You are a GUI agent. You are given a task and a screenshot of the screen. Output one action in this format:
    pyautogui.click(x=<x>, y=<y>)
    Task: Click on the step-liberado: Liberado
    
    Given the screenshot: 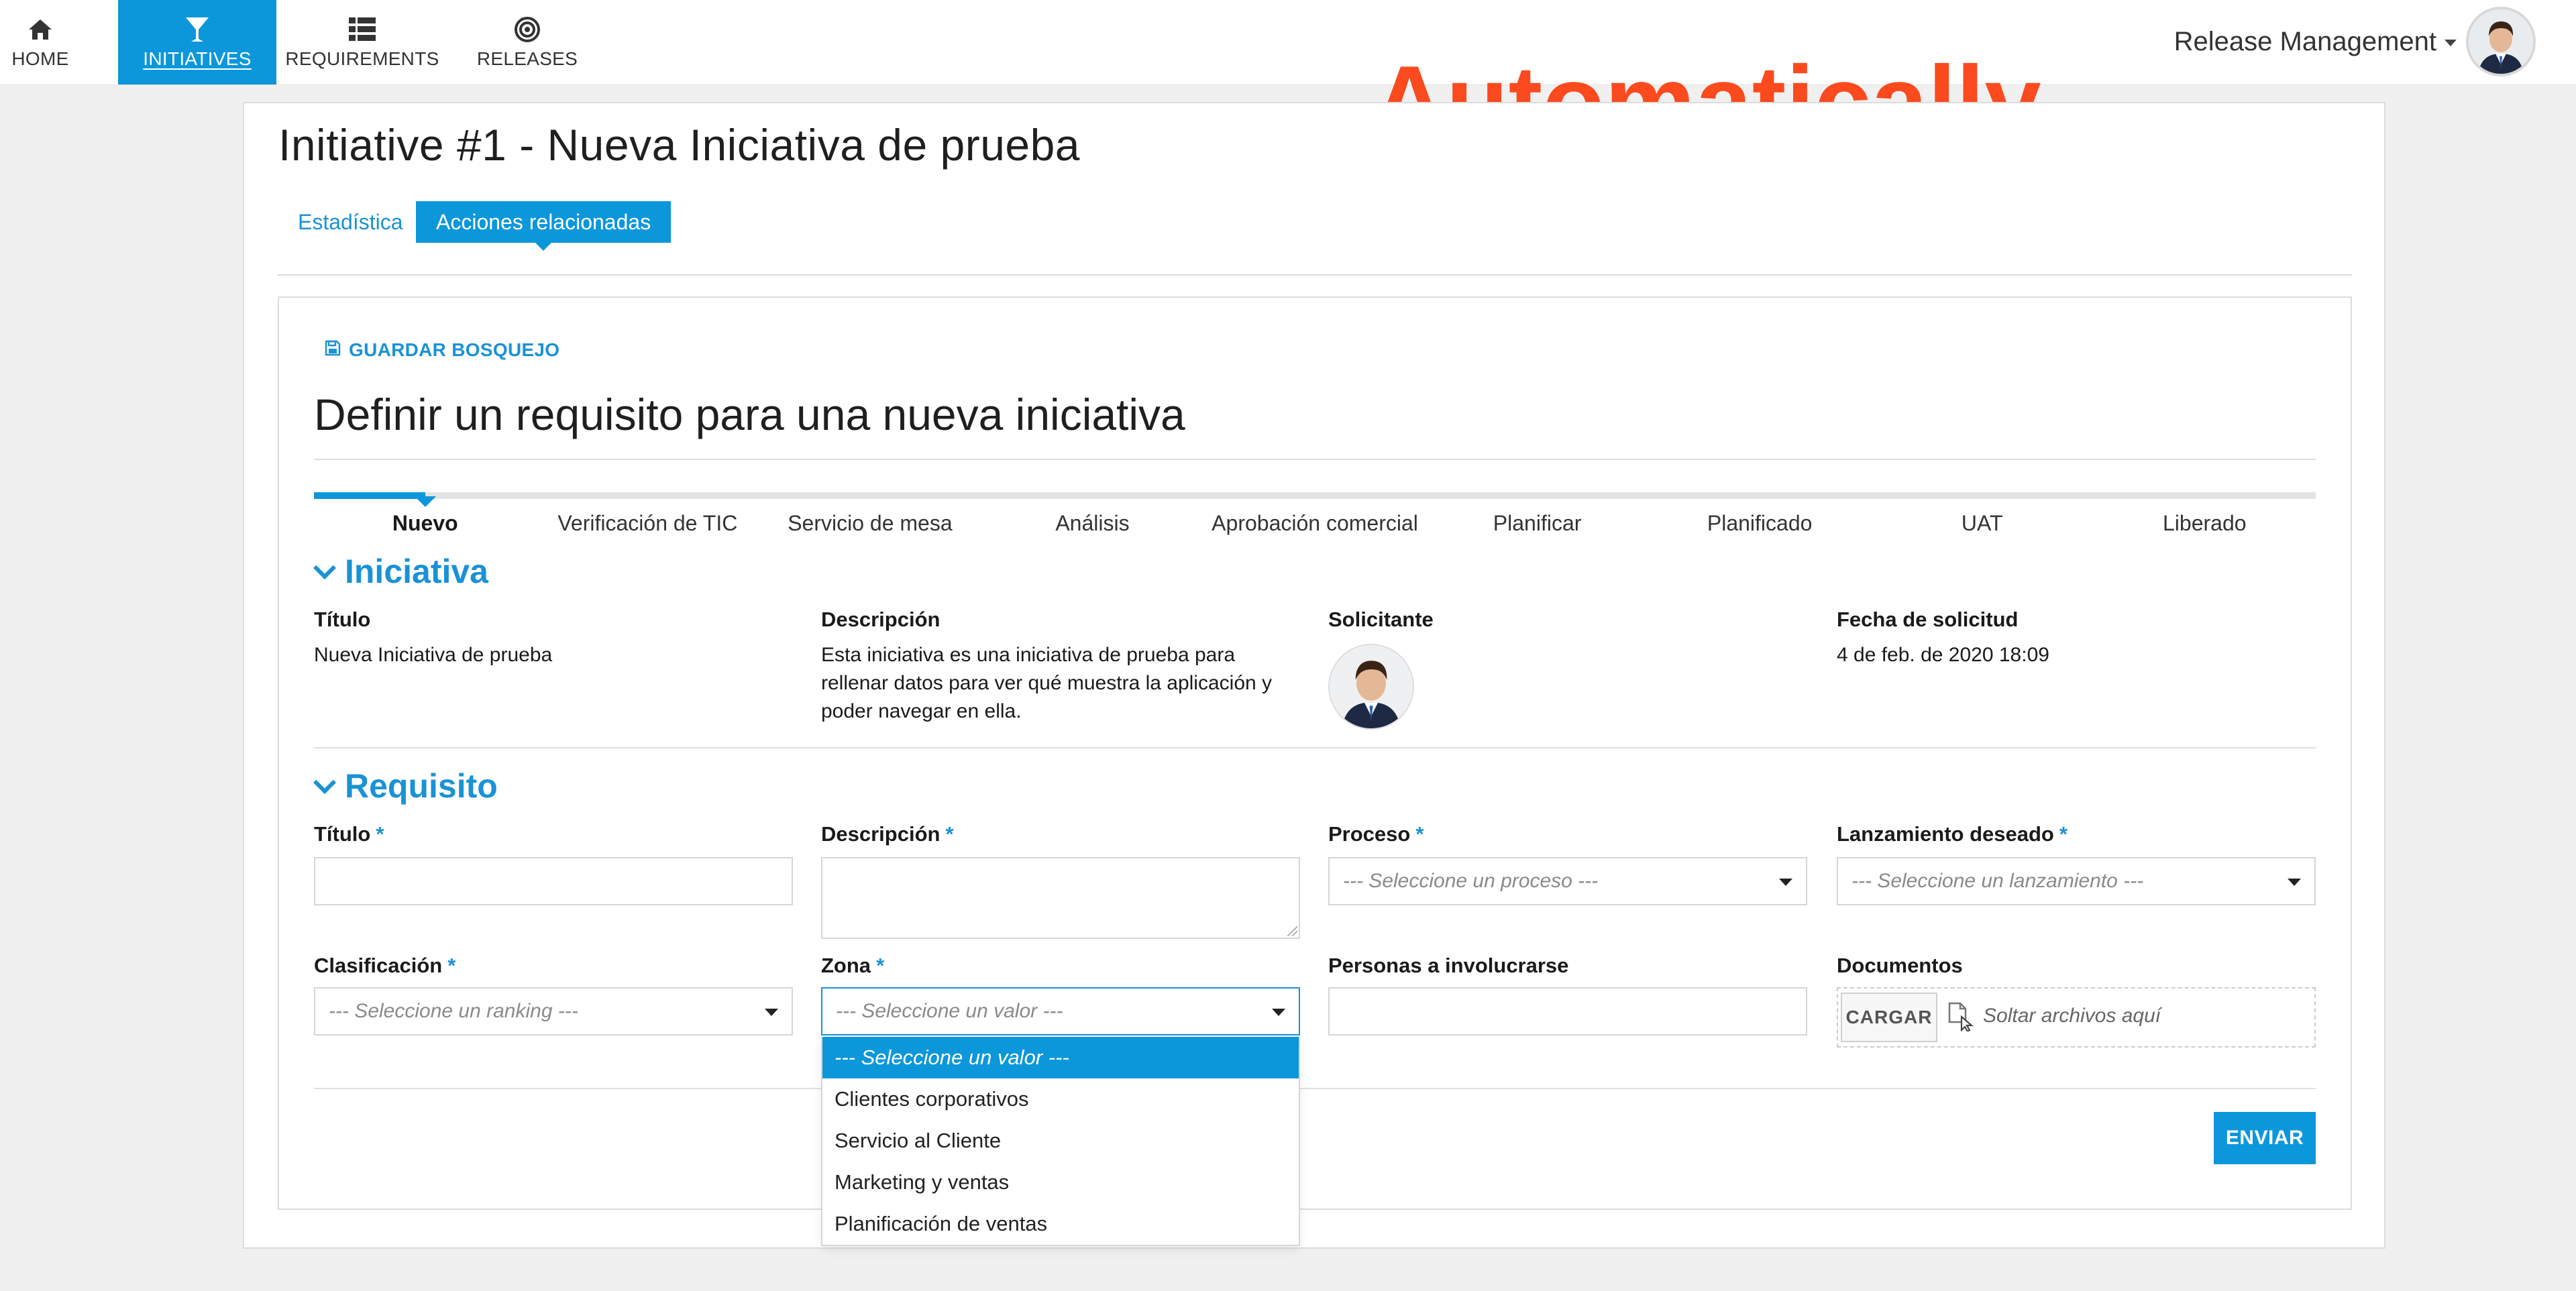 What is the action you would take?
    pyautogui.click(x=2205, y=527)
    